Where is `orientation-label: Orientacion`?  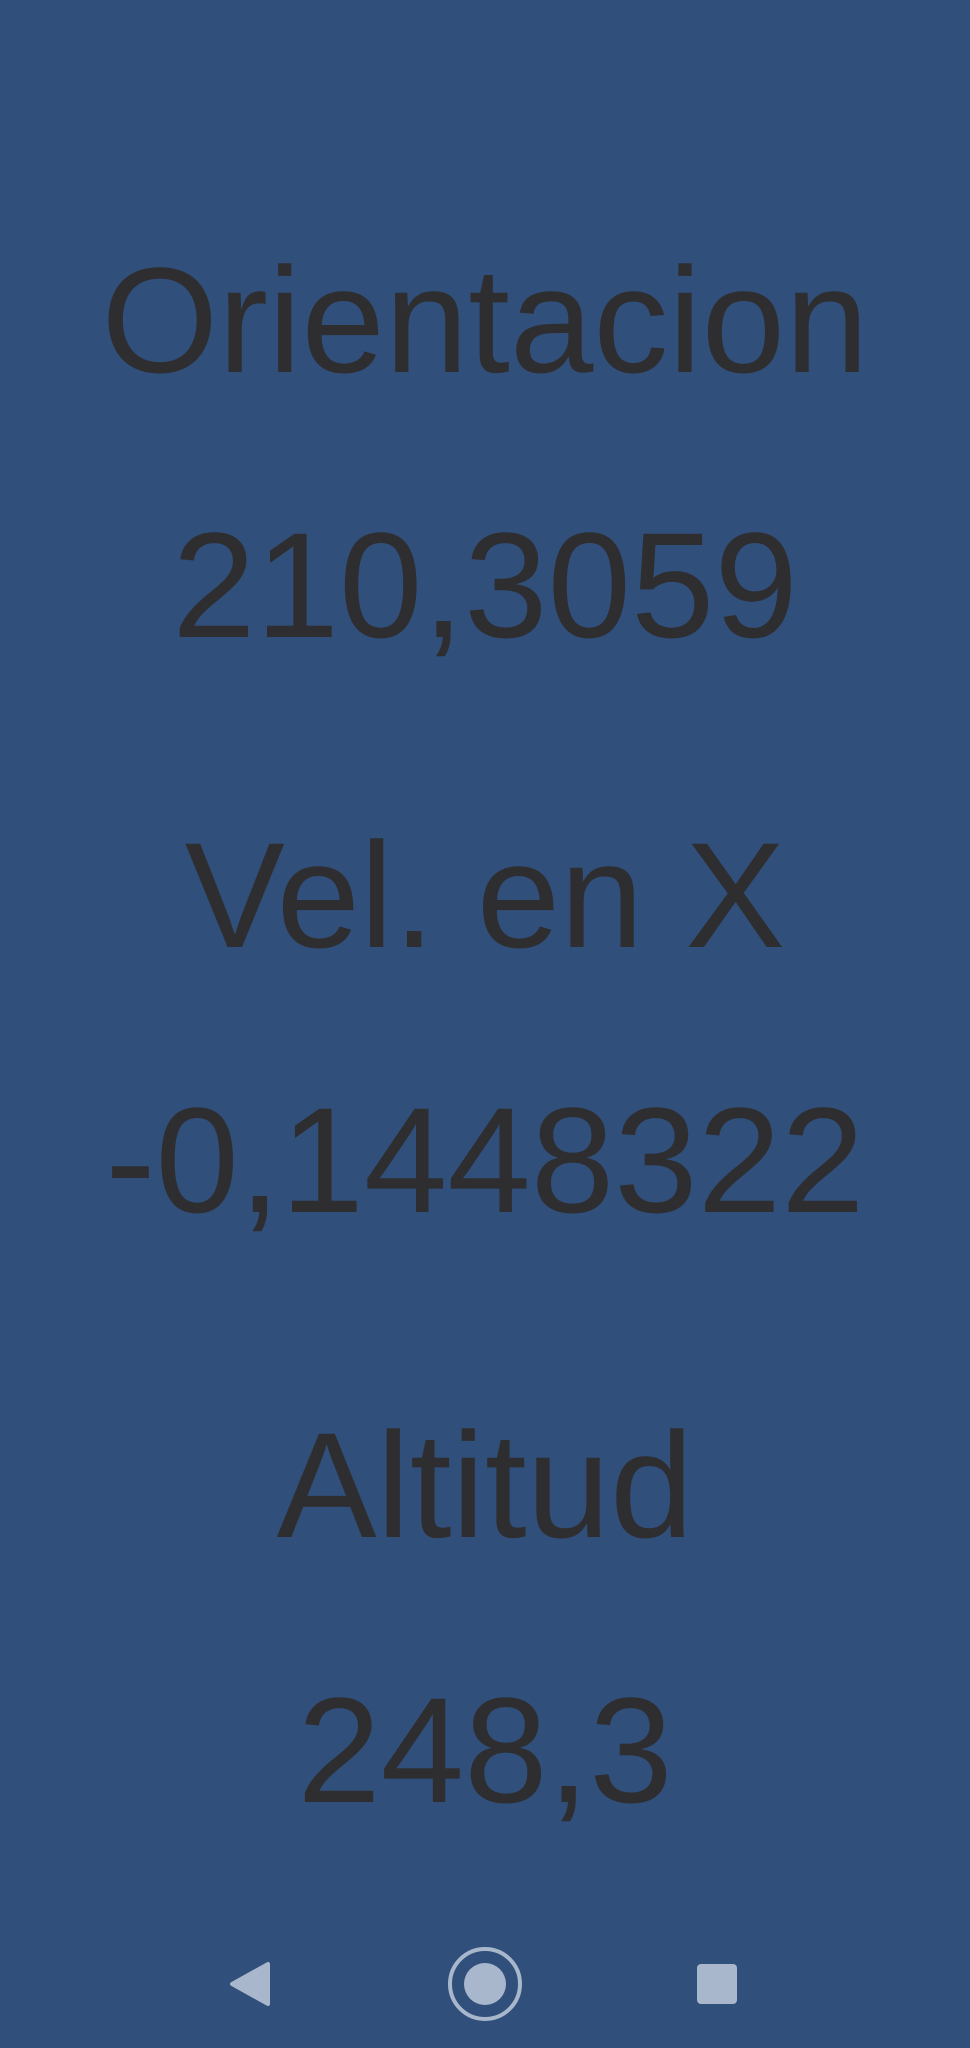 orientation-label: Orientacion is located at coordinates (485, 320).